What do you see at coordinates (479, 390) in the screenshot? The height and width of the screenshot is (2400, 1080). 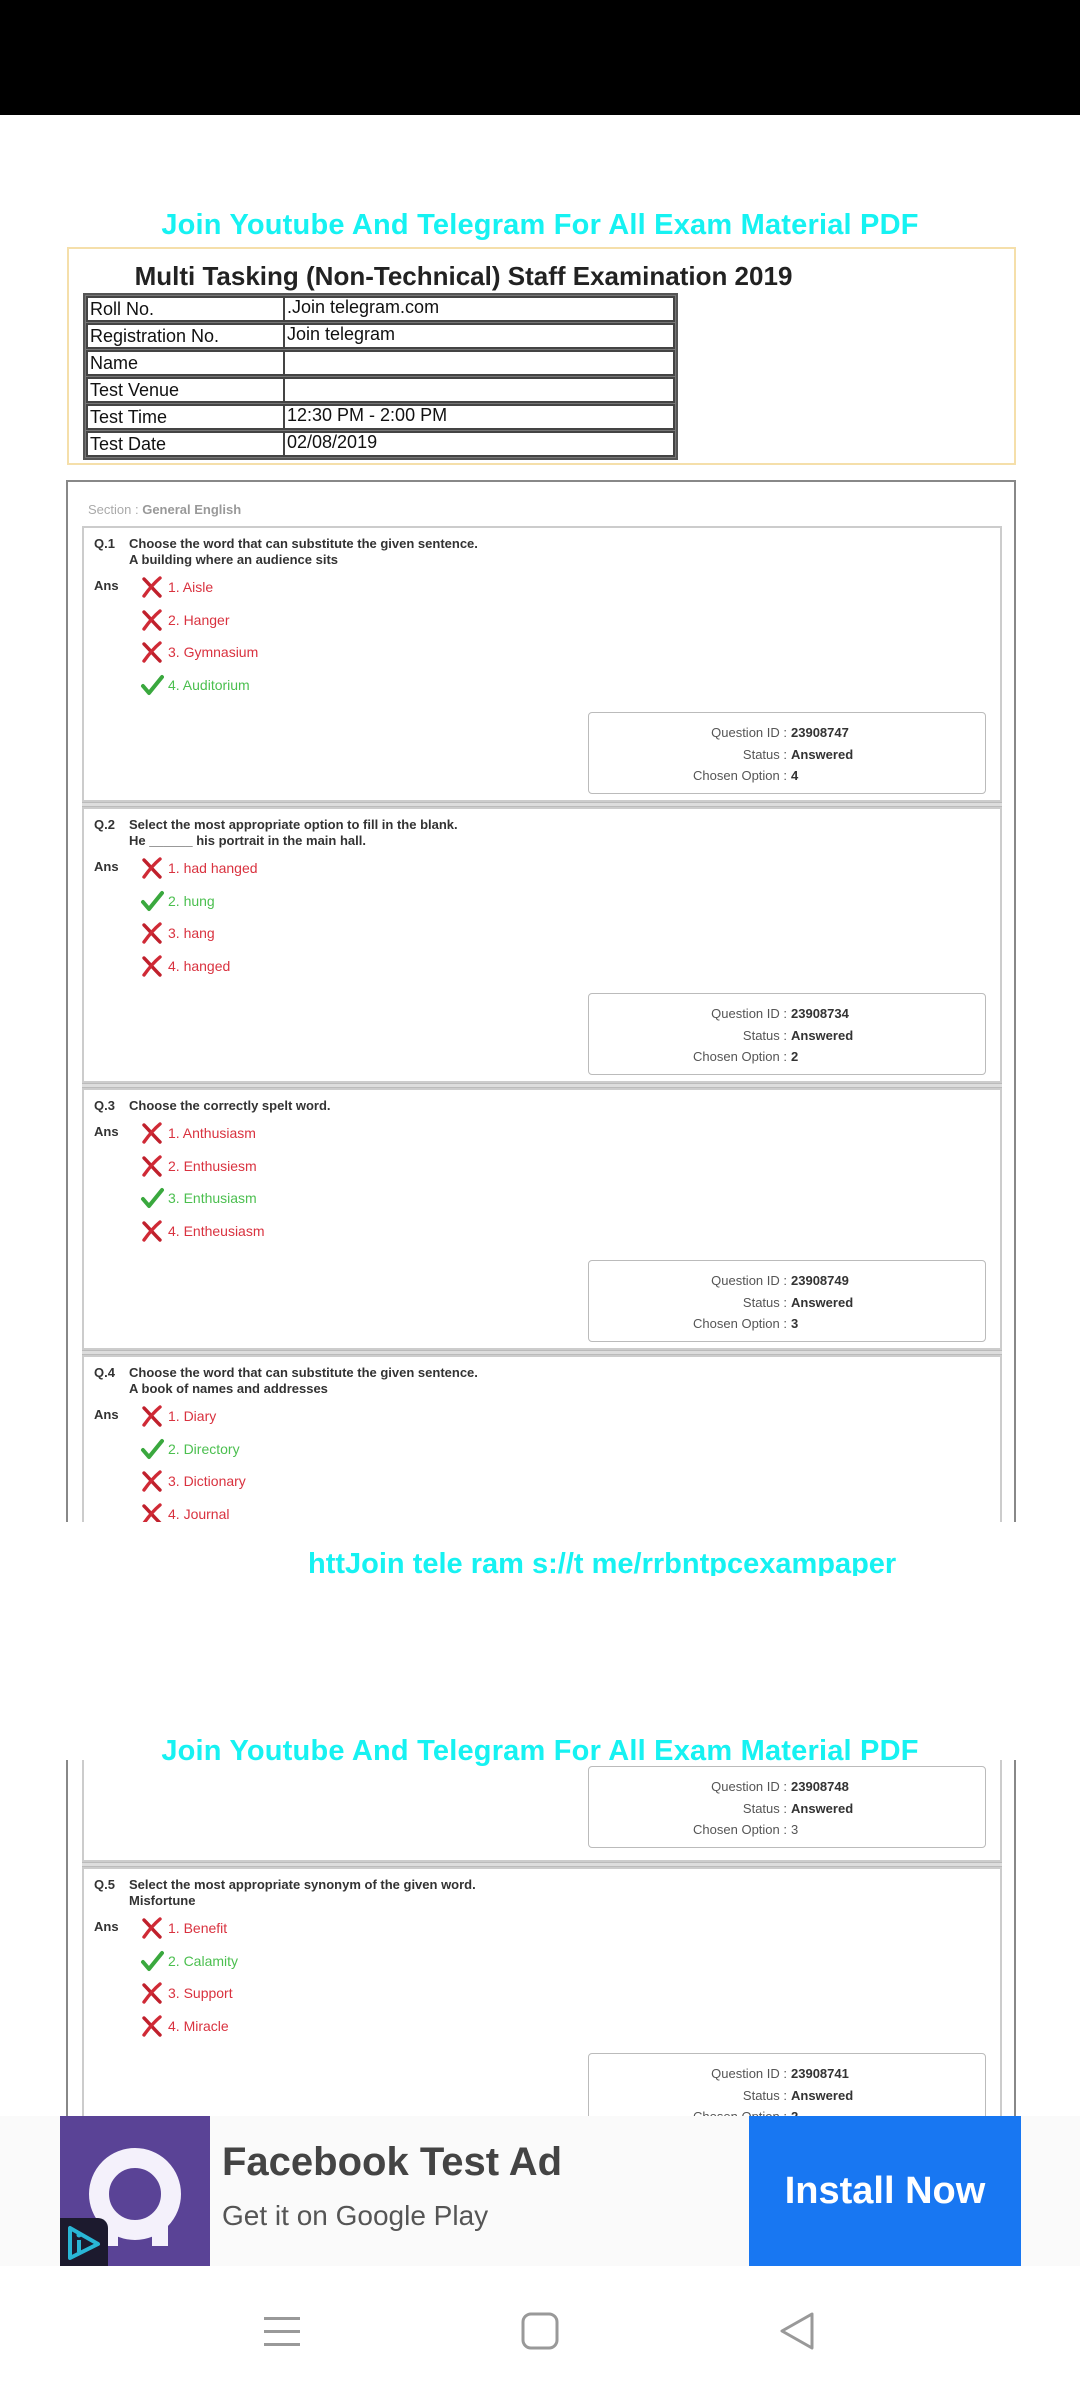 I see `info-value` at bounding box center [479, 390].